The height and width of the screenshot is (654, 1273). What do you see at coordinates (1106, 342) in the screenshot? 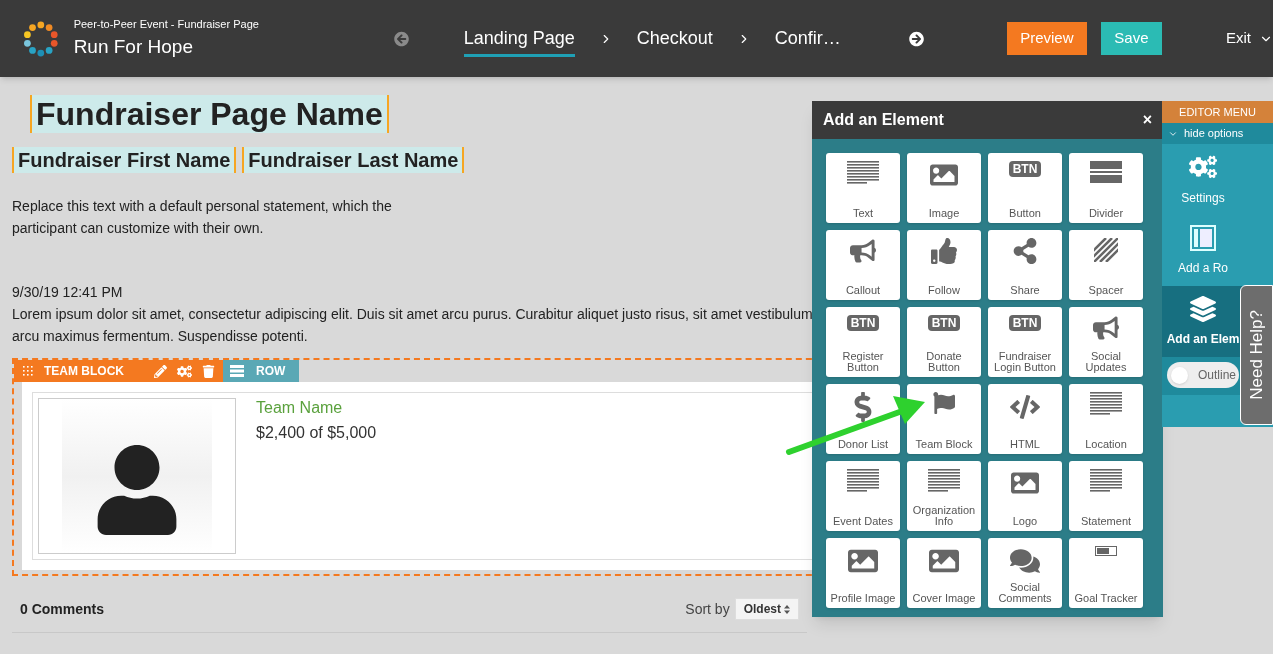
I see `element-tile: Social Updates` at bounding box center [1106, 342].